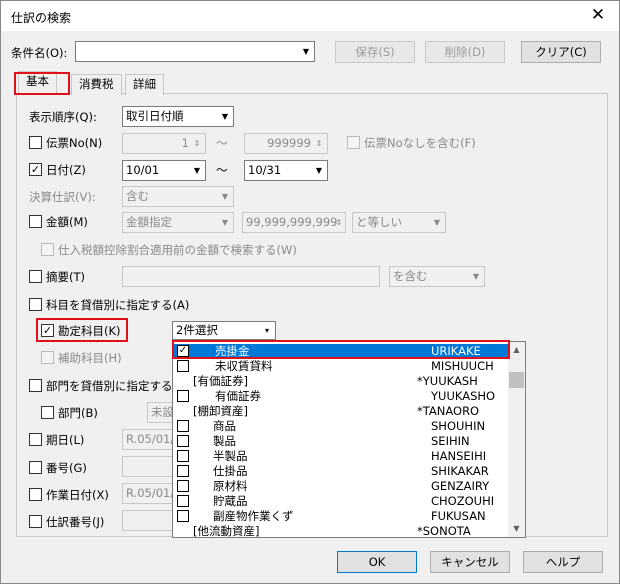 The height and width of the screenshot is (584, 620). I want to click on list-item: [棚卸資産] *TANAORO, so click(341, 411).